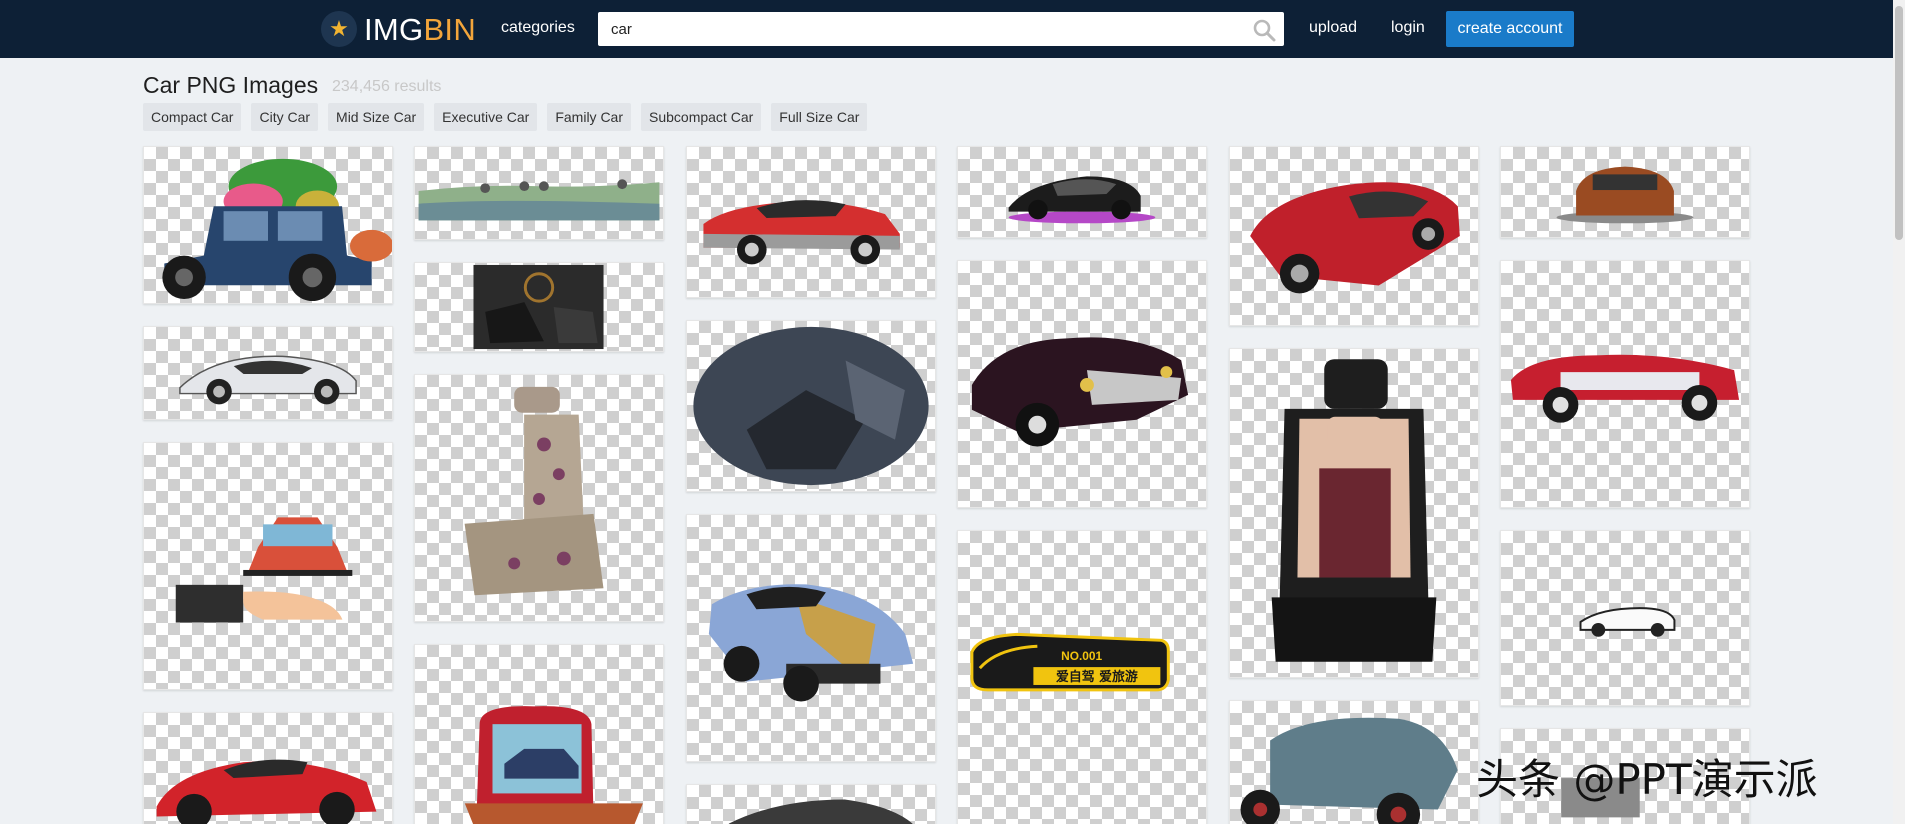 This screenshot has width=1905, height=824. I want to click on tag-full-size-car: Full Size Car, so click(819, 117).